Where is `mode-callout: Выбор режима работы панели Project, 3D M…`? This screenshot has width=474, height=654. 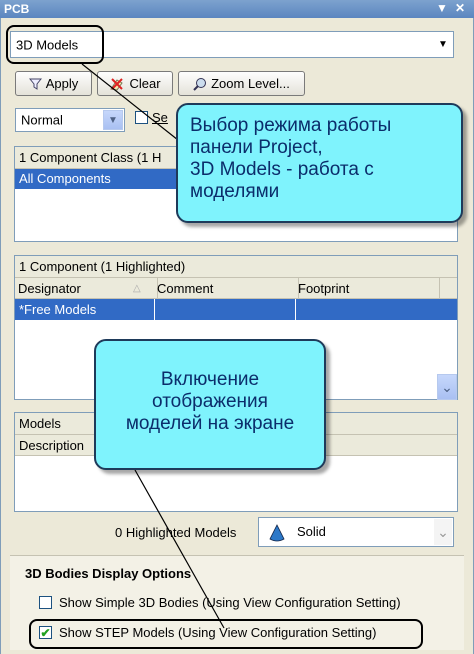
mode-callout: Выбор режима работы панели Project, 3D M… is located at coordinates (319, 163).